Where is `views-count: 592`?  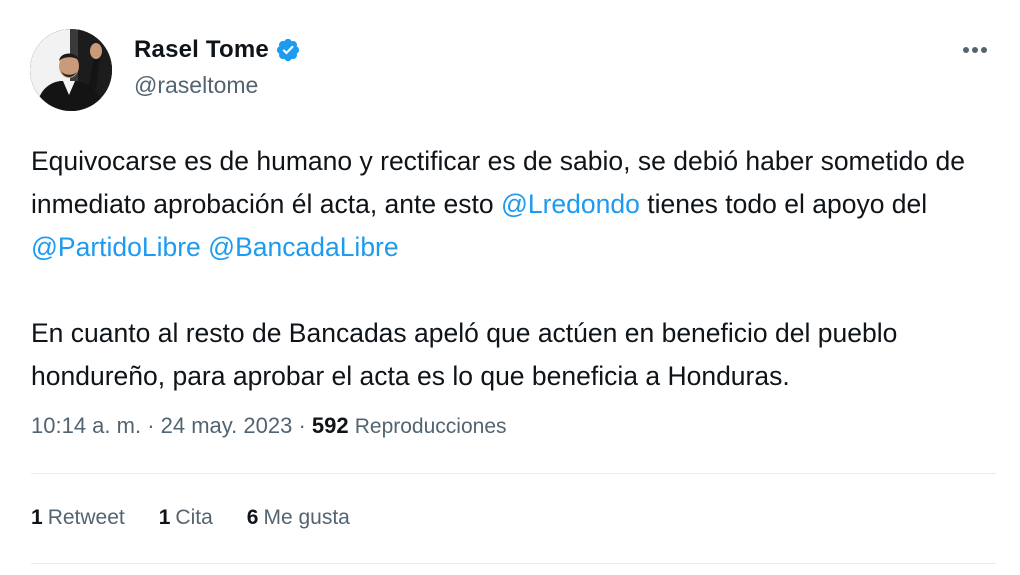 views-count: 592 is located at coordinates (330, 425).